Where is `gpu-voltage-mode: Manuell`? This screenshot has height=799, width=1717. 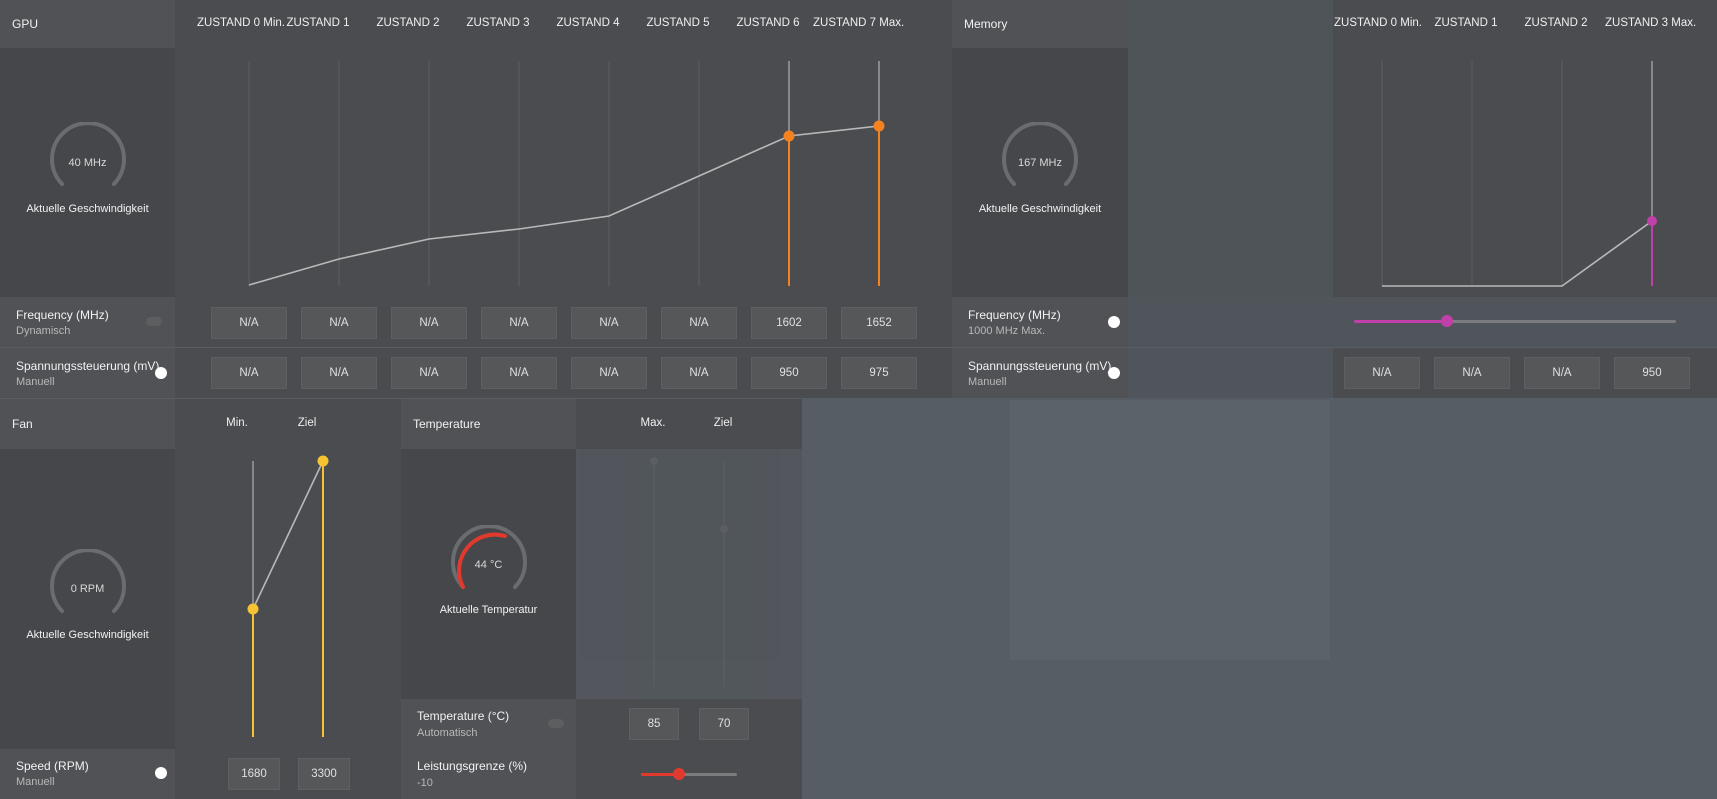
gpu-voltage-mode: Manuell is located at coordinates (35, 382).